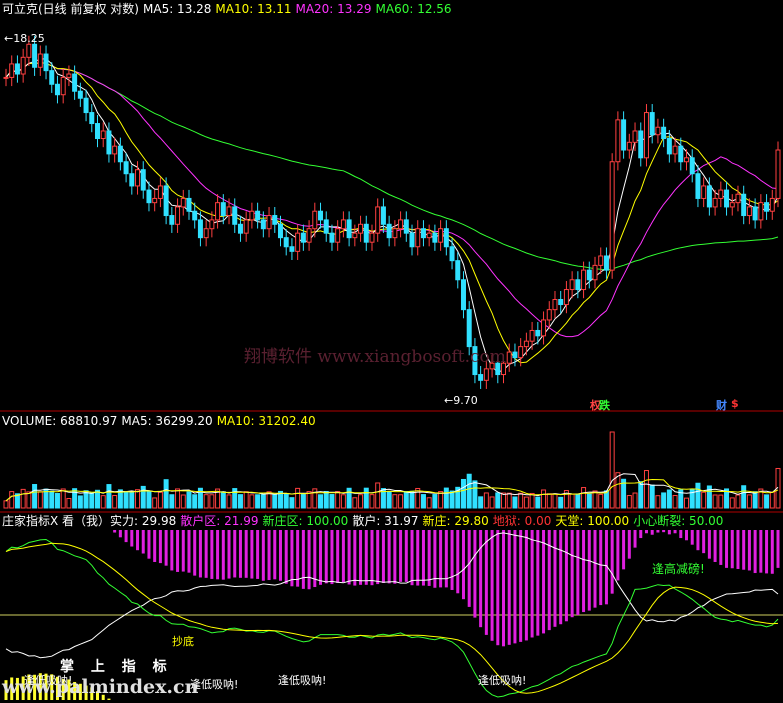 The image size is (783, 703). I want to click on event-mark-finance: 财, so click(721, 405).